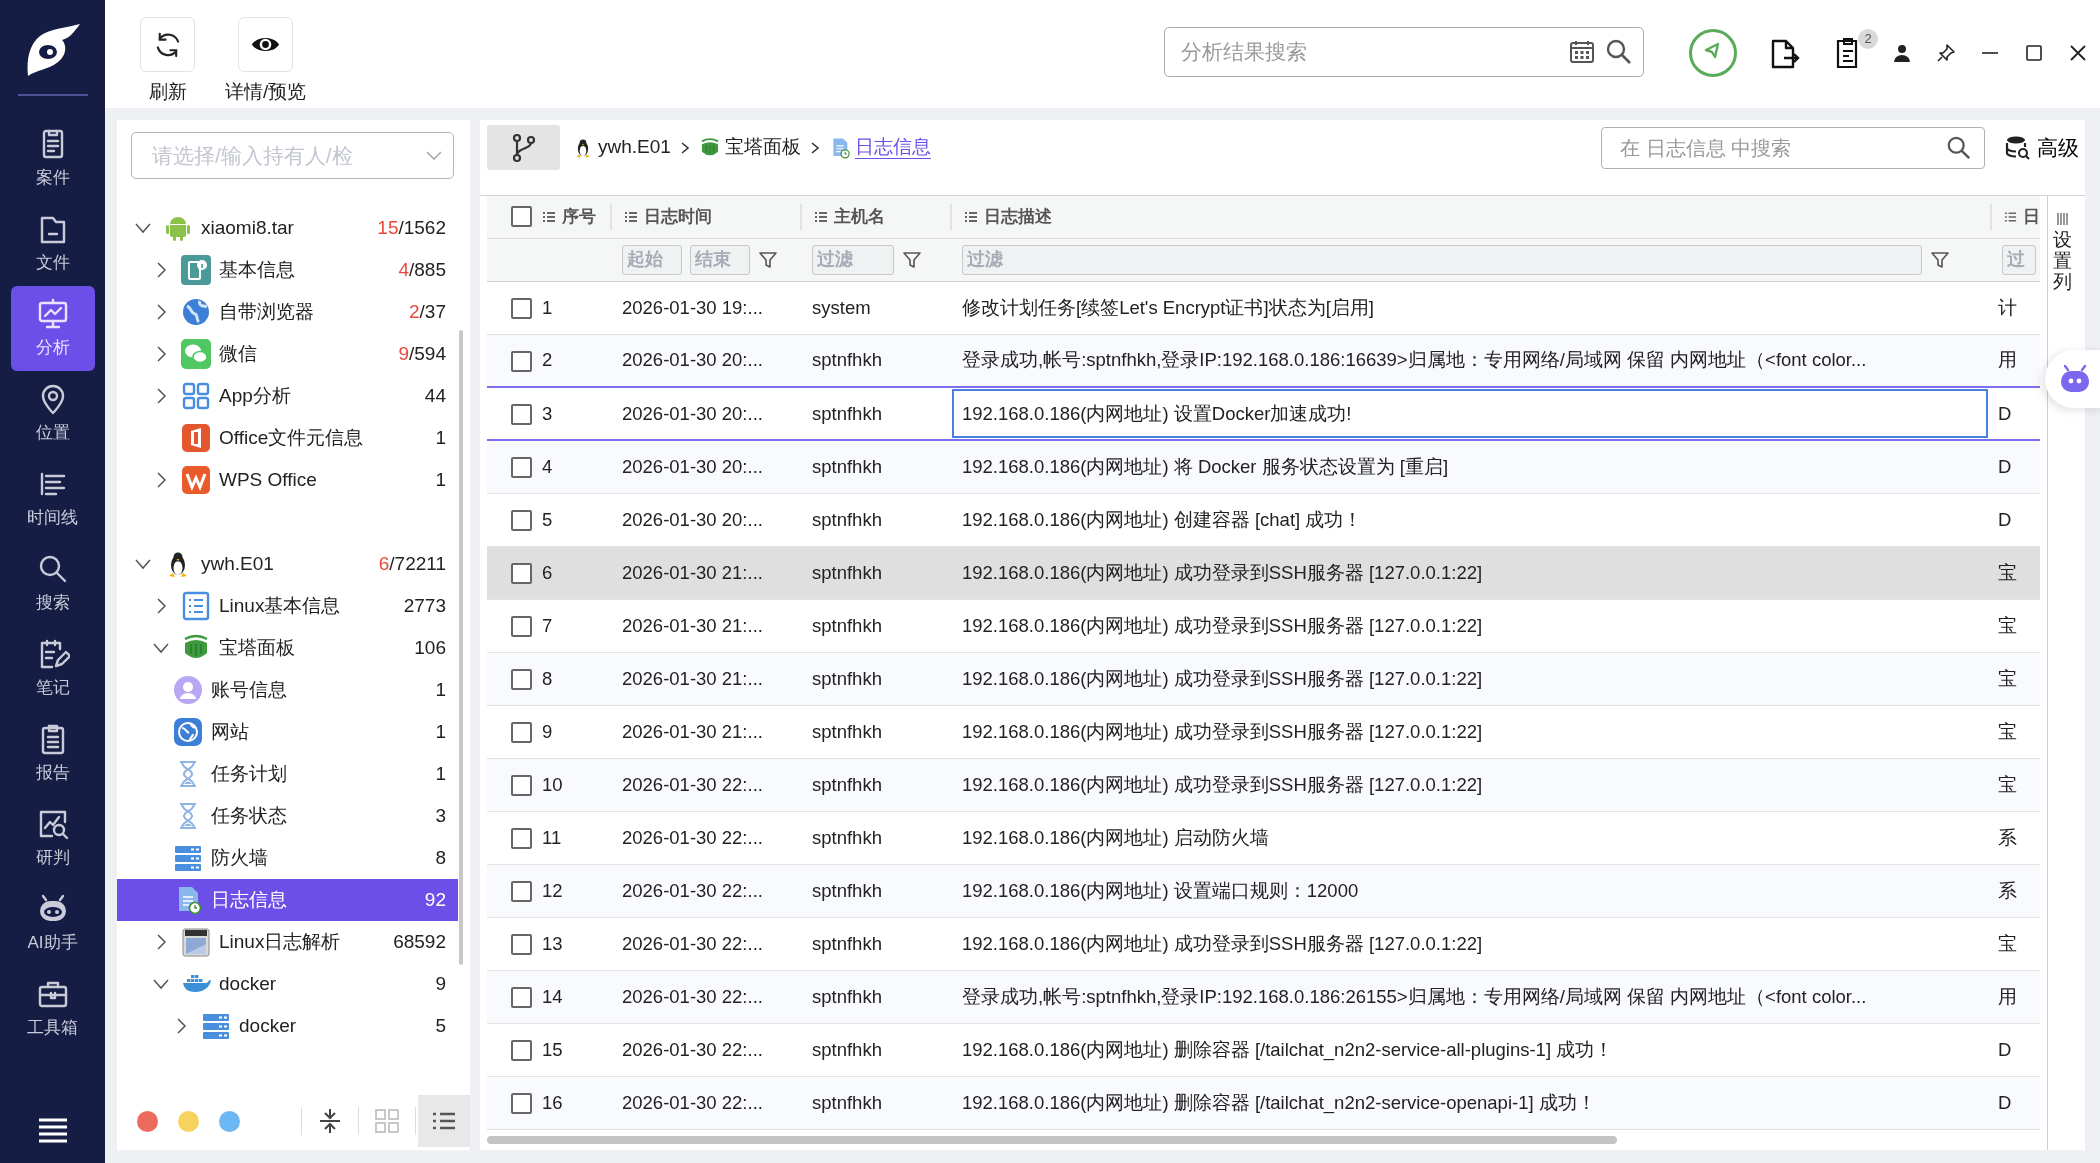  Describe the element at coordinates (287, 354) in the screenshot. I see `tree-item: 微信 9/594` at that location.